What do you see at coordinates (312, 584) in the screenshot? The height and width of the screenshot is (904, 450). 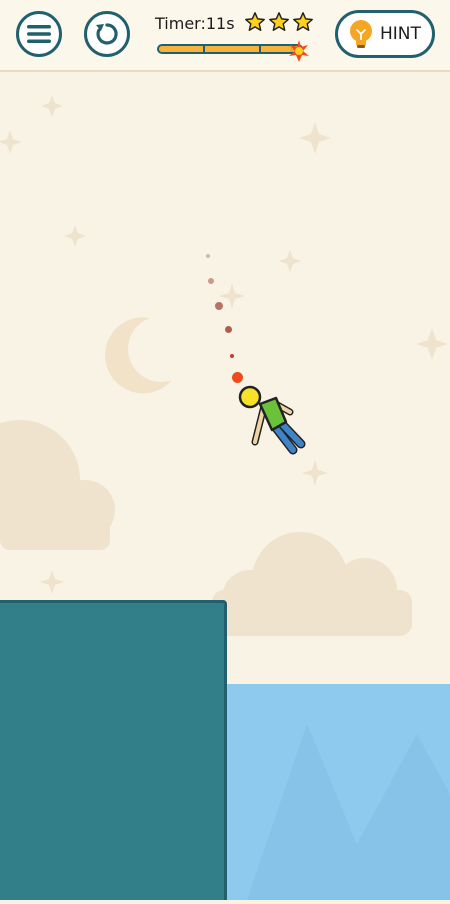 I see `cloud-right` at bounding box center [312, 584].